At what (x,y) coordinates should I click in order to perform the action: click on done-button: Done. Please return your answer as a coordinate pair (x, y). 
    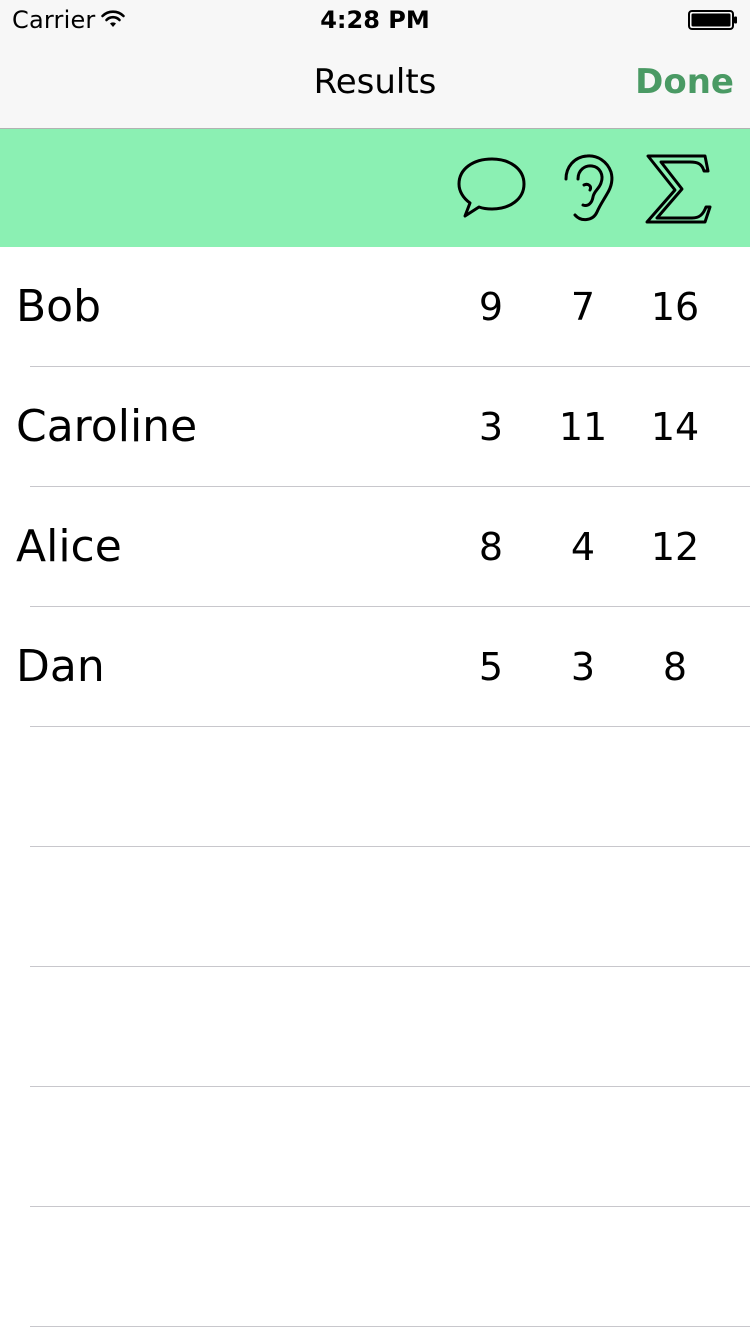
    Looking at the image, I should click on (684, 82).